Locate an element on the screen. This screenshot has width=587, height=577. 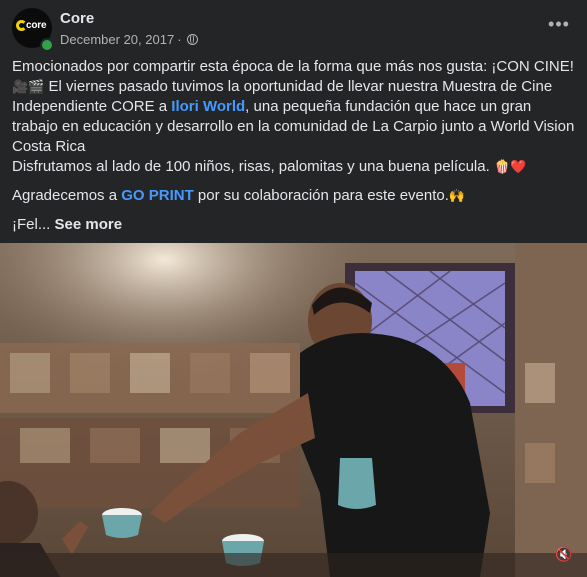
go-print-link: GO PRINT is located at coordinates (157, 195).